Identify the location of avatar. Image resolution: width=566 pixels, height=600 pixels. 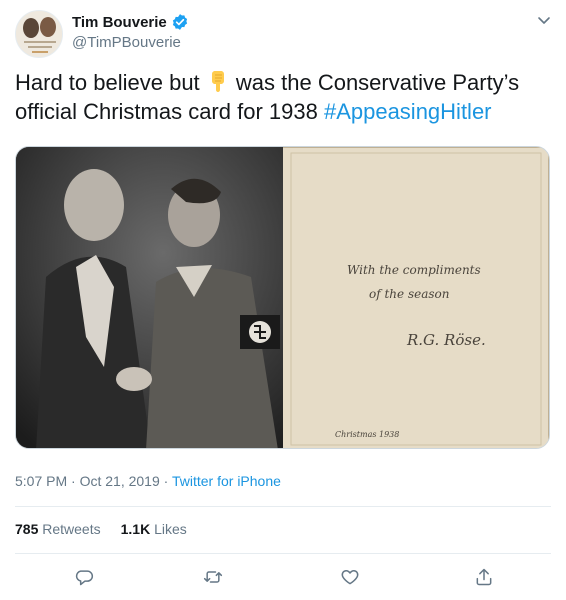
(39, 34).